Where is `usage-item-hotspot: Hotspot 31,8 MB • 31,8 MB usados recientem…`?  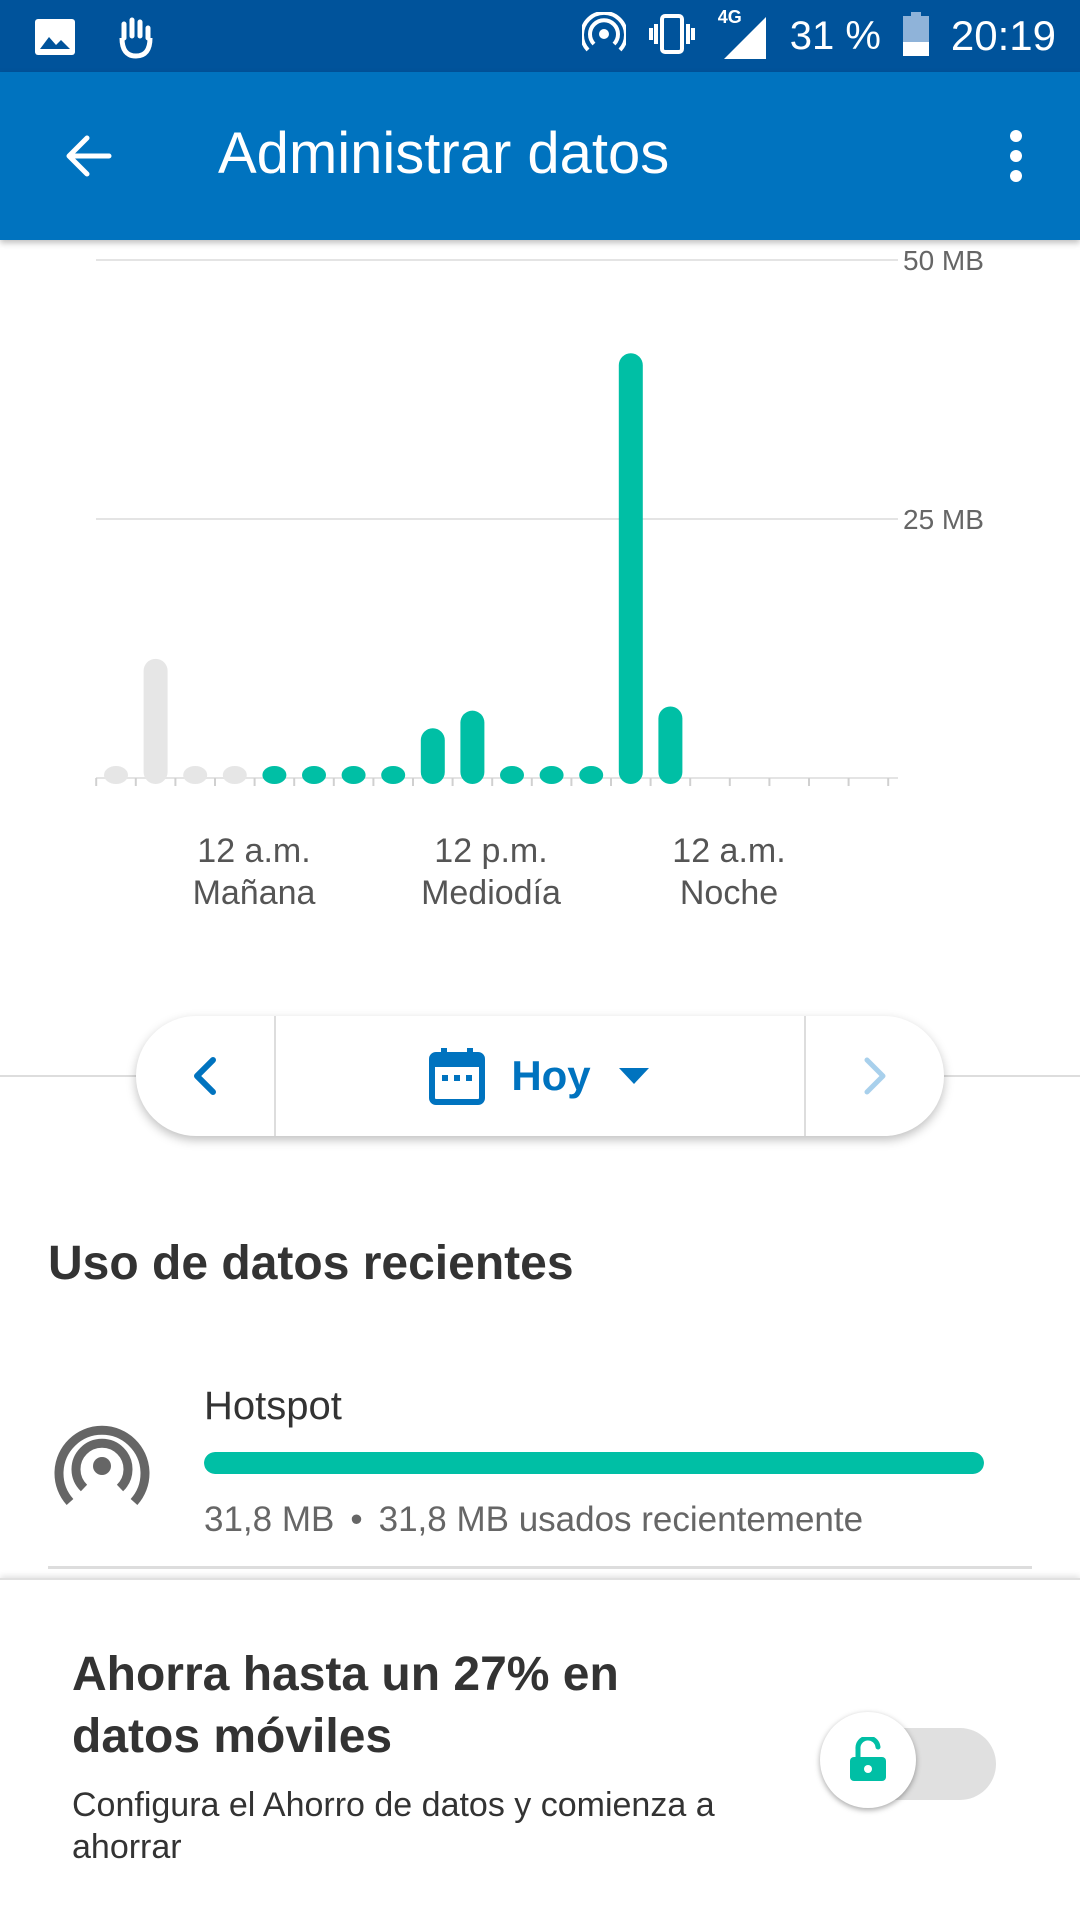 usage-item-hotspot: Hotspot 31,8 MB • 31,8 MB usados recientem… is located at coordinates (540, 1455).